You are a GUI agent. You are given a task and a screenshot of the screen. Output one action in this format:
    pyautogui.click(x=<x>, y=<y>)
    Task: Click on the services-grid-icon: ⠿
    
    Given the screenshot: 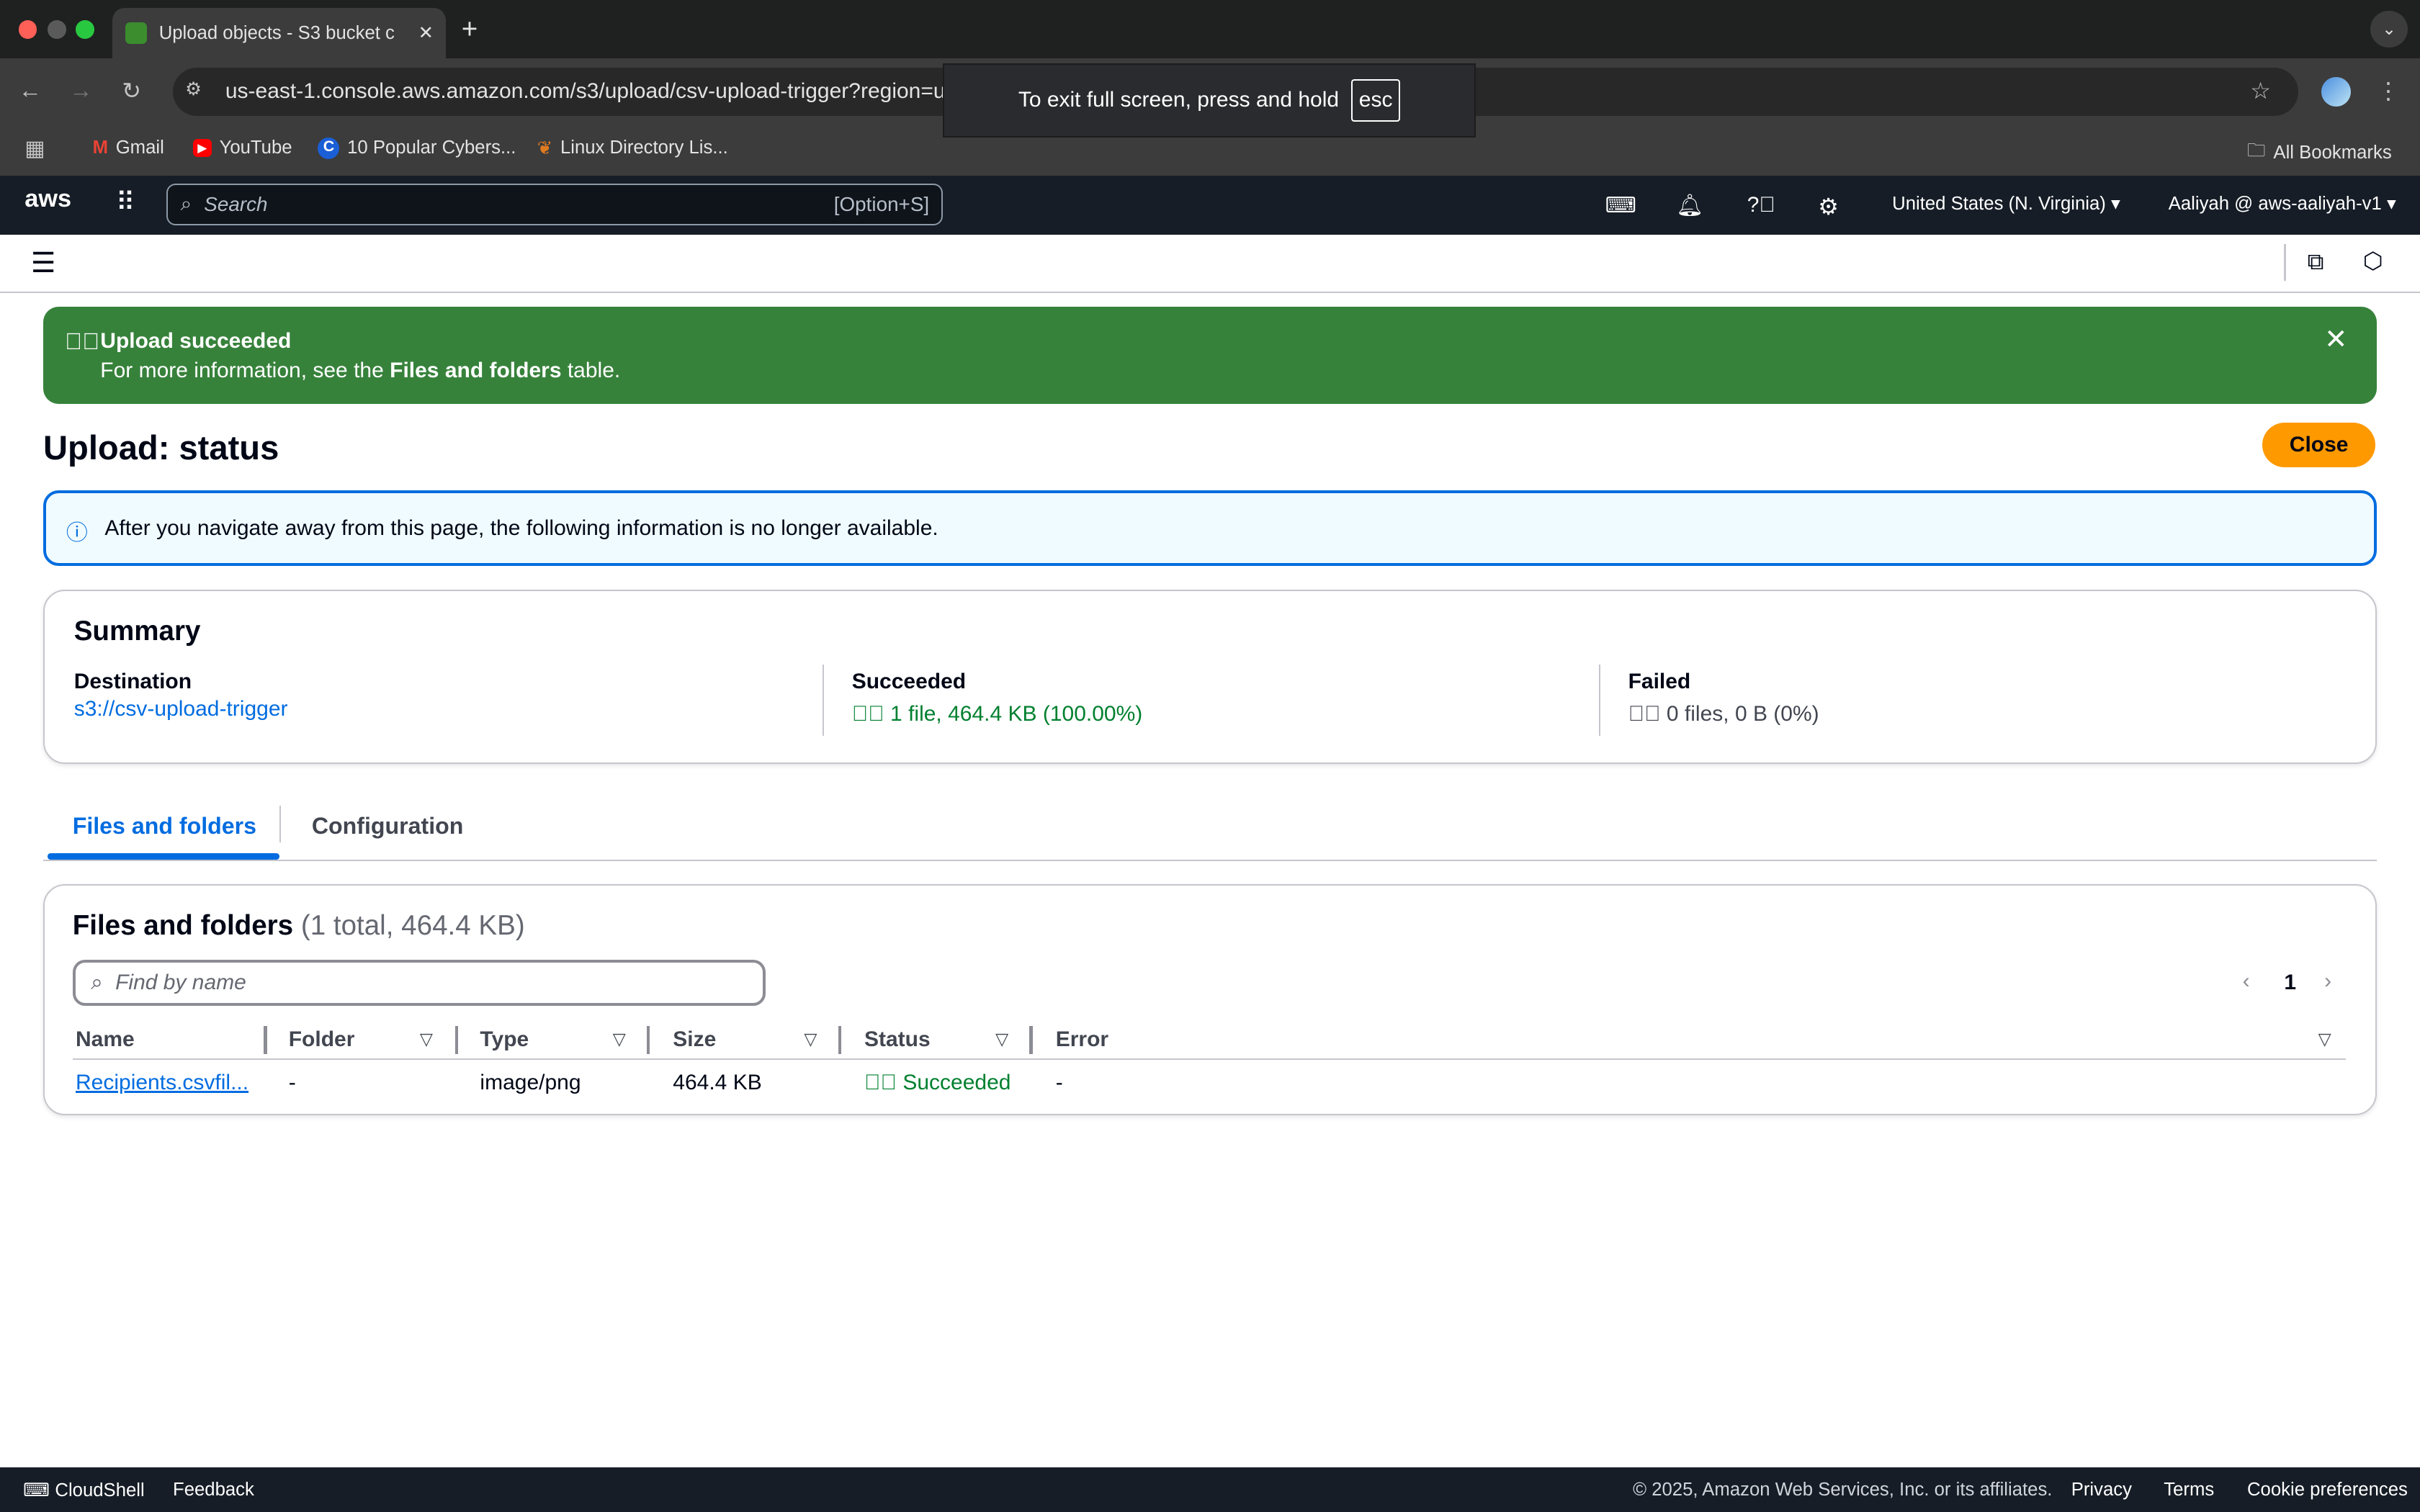 What is the action you would take?
    pyautogui.click(x=126, y=201)
    